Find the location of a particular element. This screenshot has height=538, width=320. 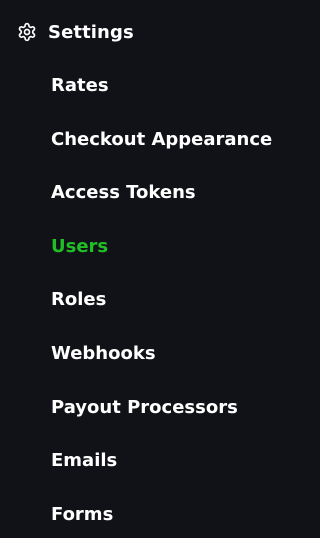

menu-item-checkout-appearance: Checkout Appearance is located at coordinates (161, 140).